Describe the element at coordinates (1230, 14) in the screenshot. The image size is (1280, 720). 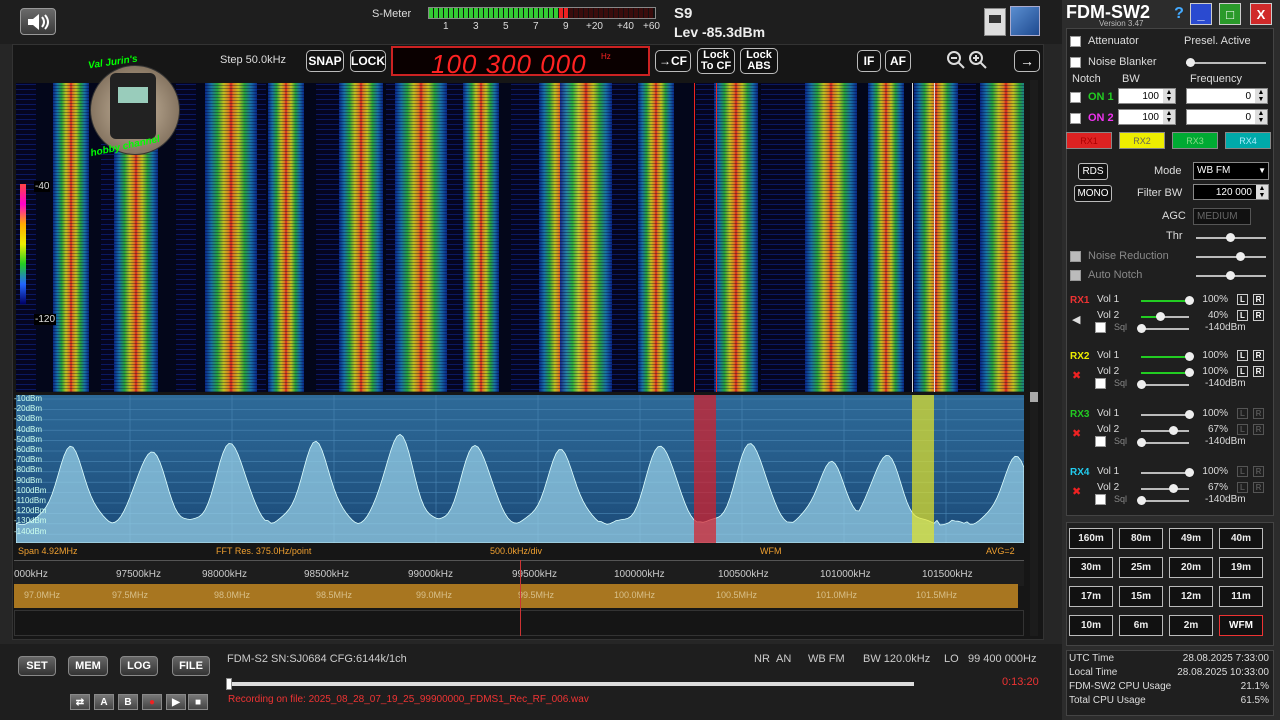
I see `maximize-button: □` at that location.